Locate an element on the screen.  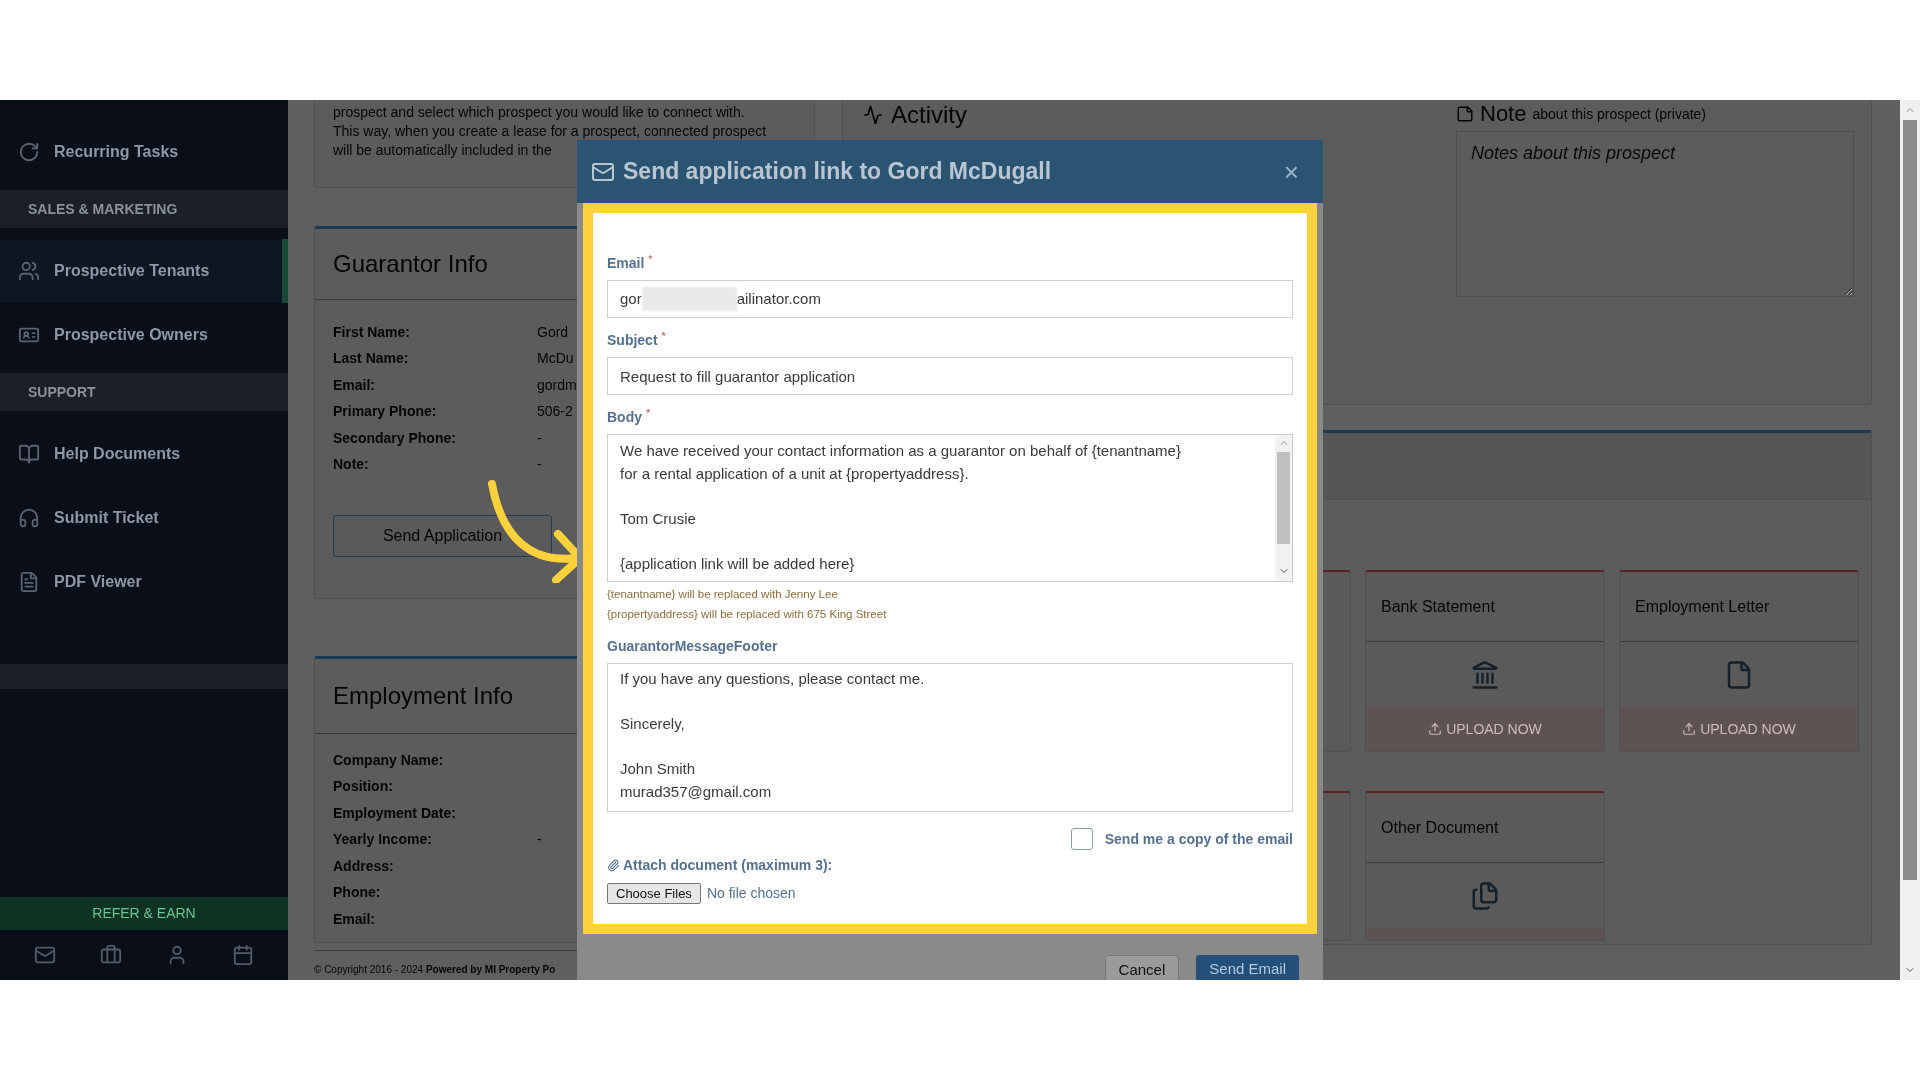
field-label: Secondary Phone: is located at coordinates (395, 438).